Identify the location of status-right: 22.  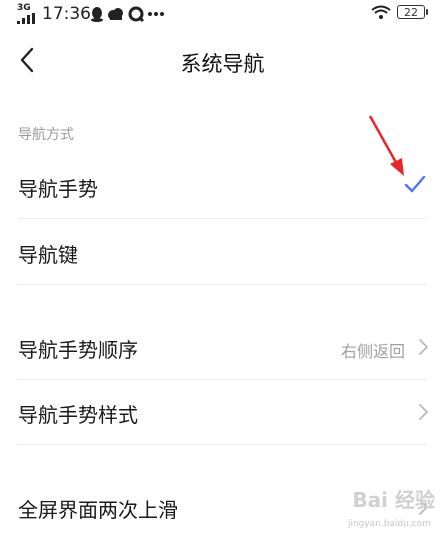
(399, 12).